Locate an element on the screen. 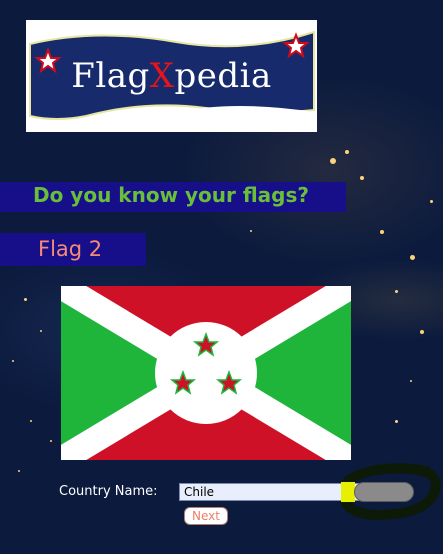 The image size is (443, 554). country-name-label: Country Name: is located at coordinates (108, 491).